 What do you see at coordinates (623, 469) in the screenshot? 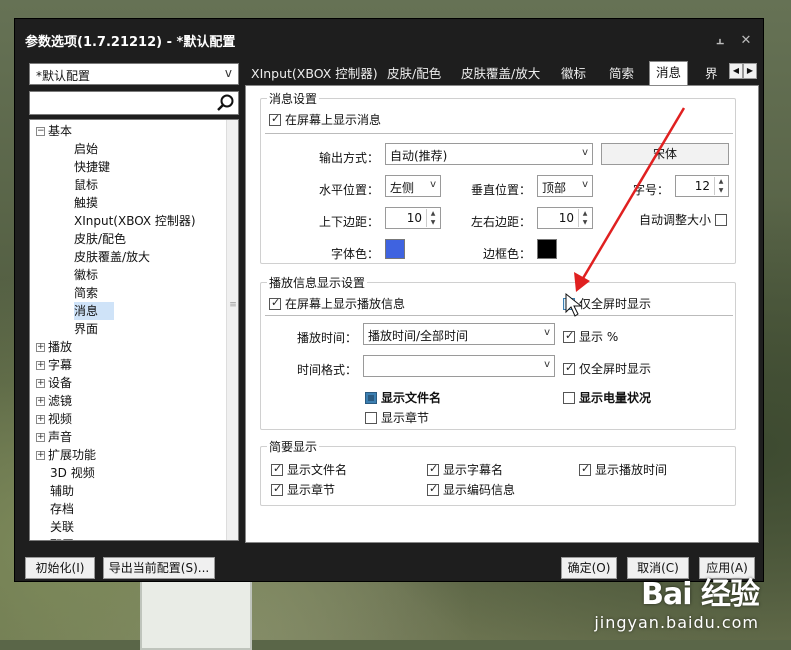
I see `brief-playtime-checkbox: 显示播放时间` at bounding box center [623, 469].